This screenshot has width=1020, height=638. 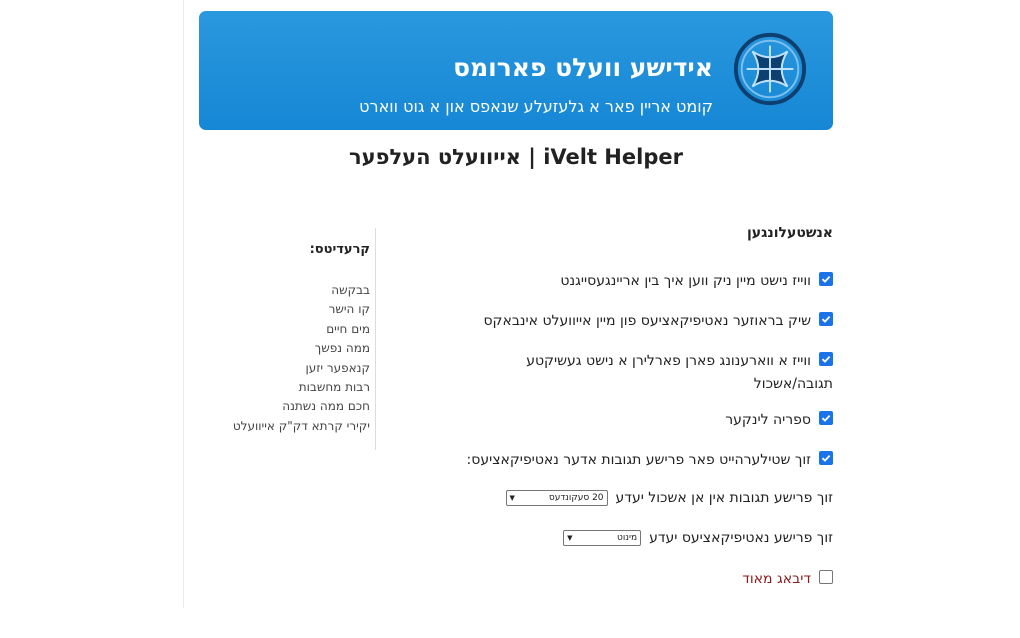 What do you see at coordinates (348, 328) in the screenshot?
I see `credit-item: מים חיים` at bounding box center [348, 328].